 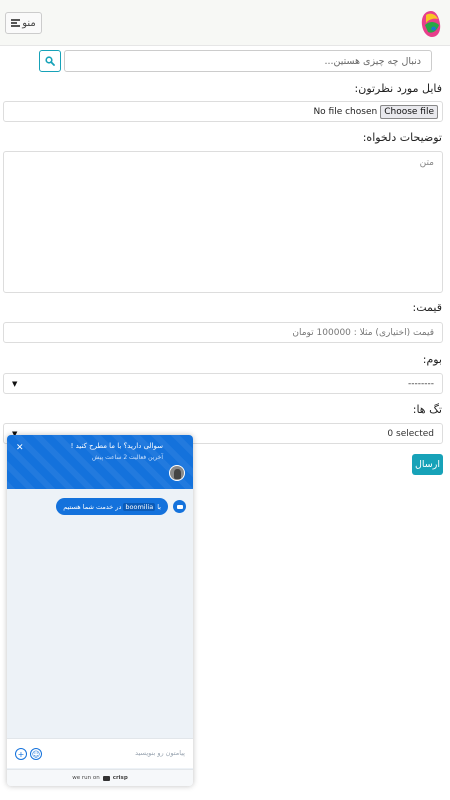 I want to click on chat-message: با boomilia در خدمت شما هستیم, so click(x=112, y=506).